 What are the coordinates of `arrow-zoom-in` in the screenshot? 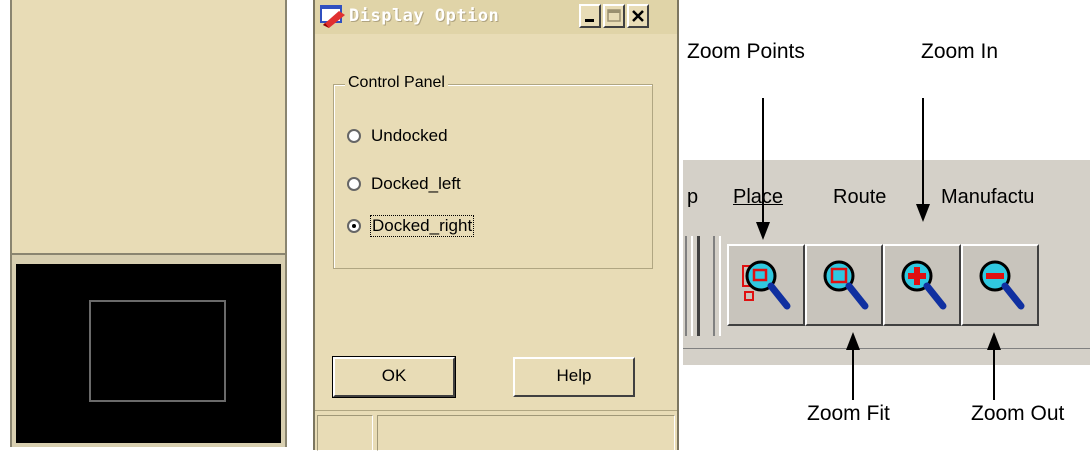 It's located at (923, 160).